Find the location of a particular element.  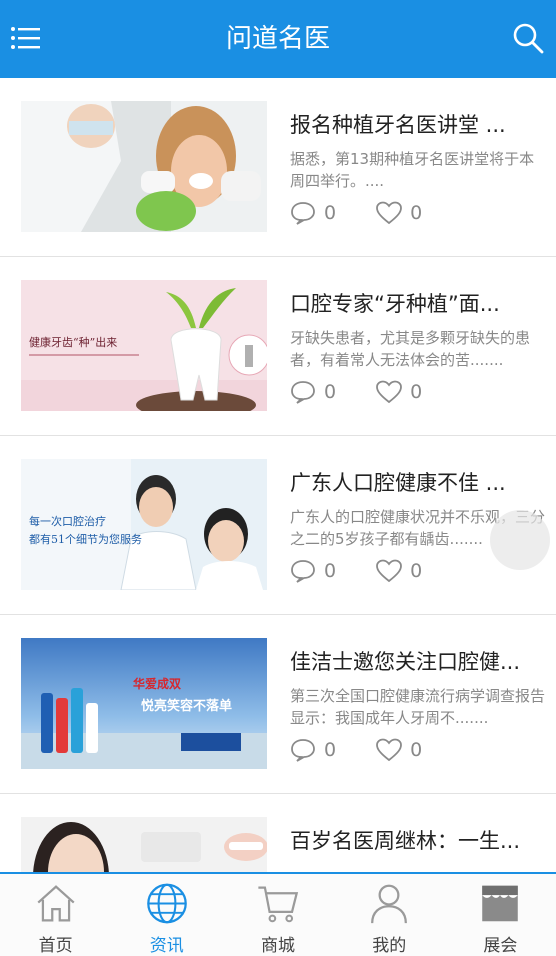

tab-shop: 商城 is located at coordinates (277, 915).